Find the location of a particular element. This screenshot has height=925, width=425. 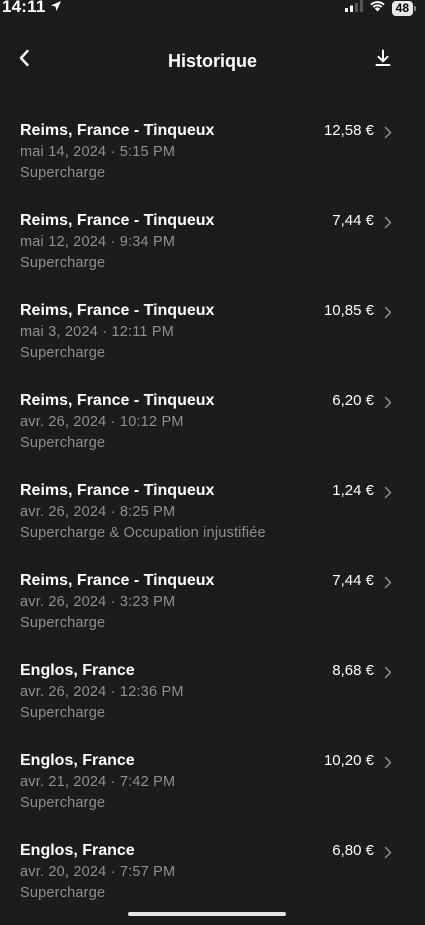

location-arrow-icon is located at coordinates (56, 8).